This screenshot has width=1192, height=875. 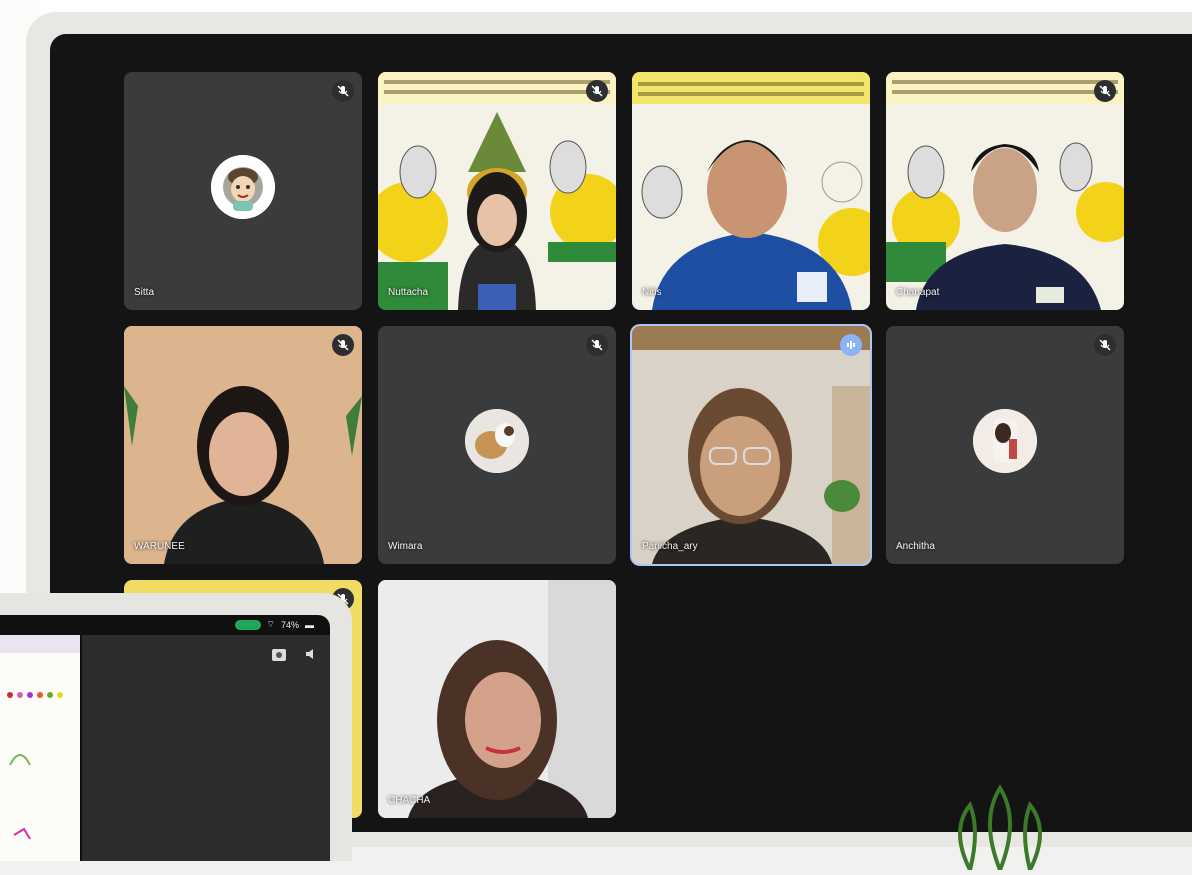 What do you see at coordinates (915, 546) in the screenshot?
I see `participant-name: Anchitha` at bounding box center [915, 546].